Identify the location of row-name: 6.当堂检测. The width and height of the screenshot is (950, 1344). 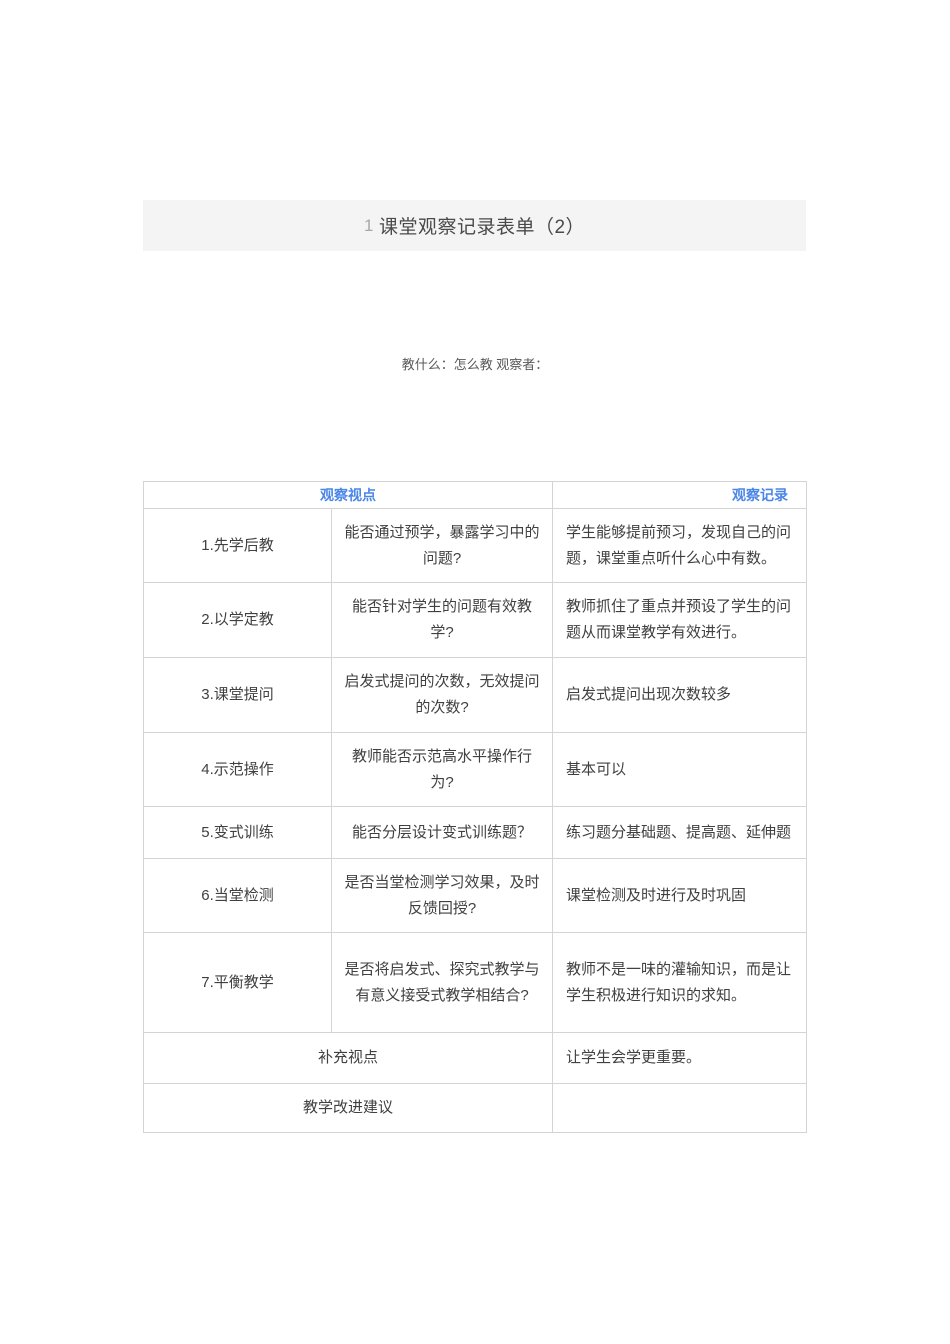
(237, 895).